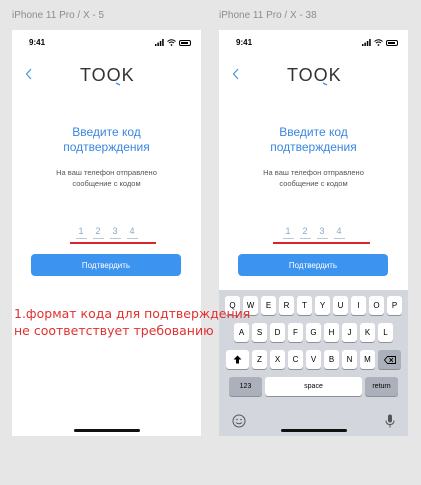 This screenshot has width=421, height=485. What do you see at coordinates (313, 421) in the screenshot?
I see `keyboard-bottom-bar` at bounding box center [313, 421].